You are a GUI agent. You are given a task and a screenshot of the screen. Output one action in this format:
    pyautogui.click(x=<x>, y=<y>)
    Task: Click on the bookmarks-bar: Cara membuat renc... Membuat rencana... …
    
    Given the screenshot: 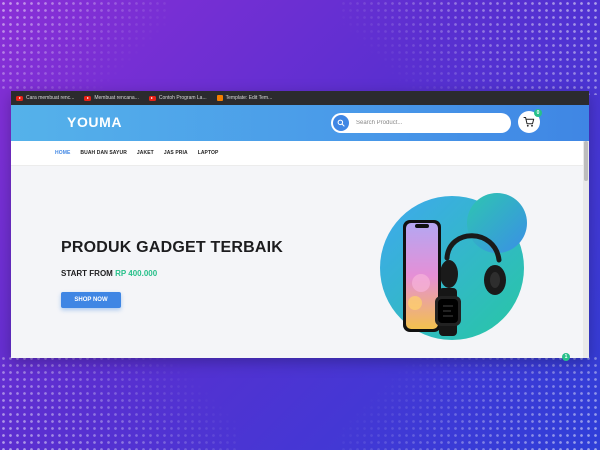 What is the action you would take?
    pyautogui.click(x=300, y=98)
    